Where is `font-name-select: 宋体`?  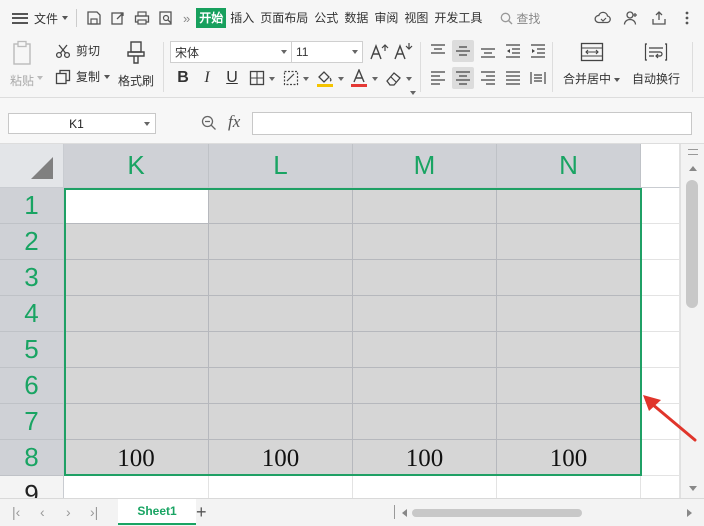 font-name-select: 宋体 is located at coordinates (231, 52).